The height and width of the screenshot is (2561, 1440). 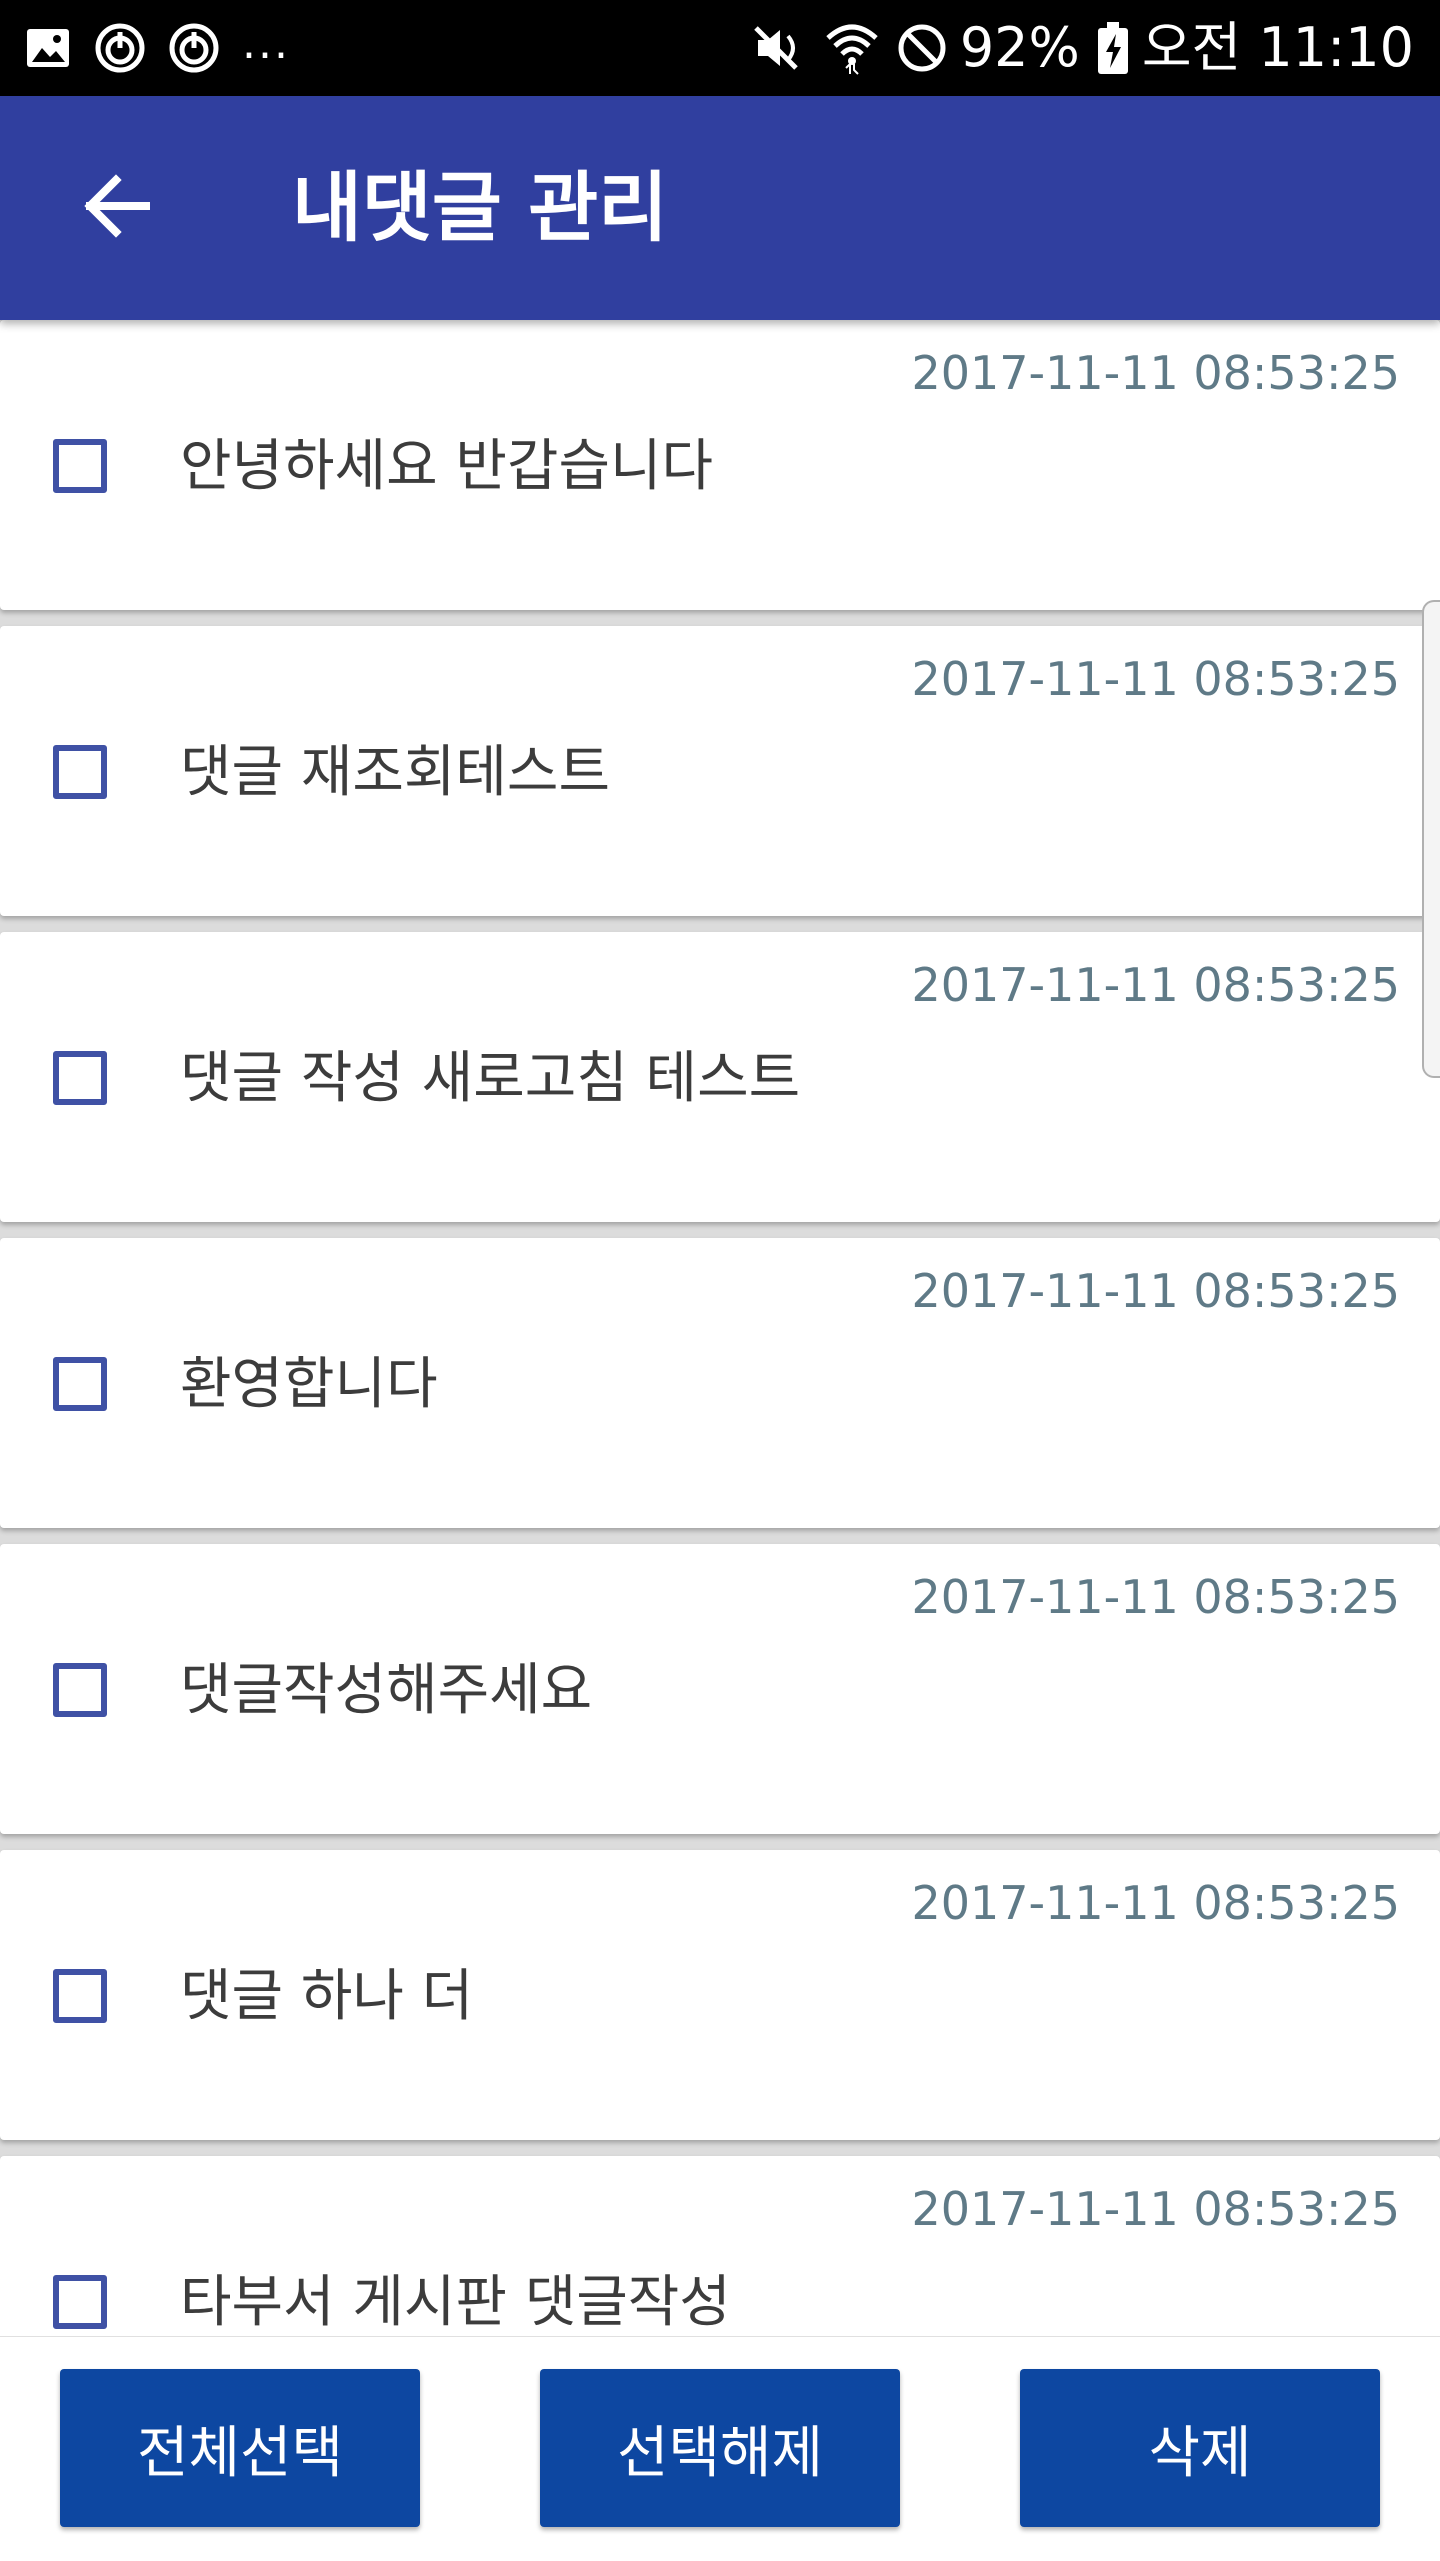 I want to click on comment-card: 2017-11-11 08:53:25 댓글 재조회테스트, so click(x=720, y=771).